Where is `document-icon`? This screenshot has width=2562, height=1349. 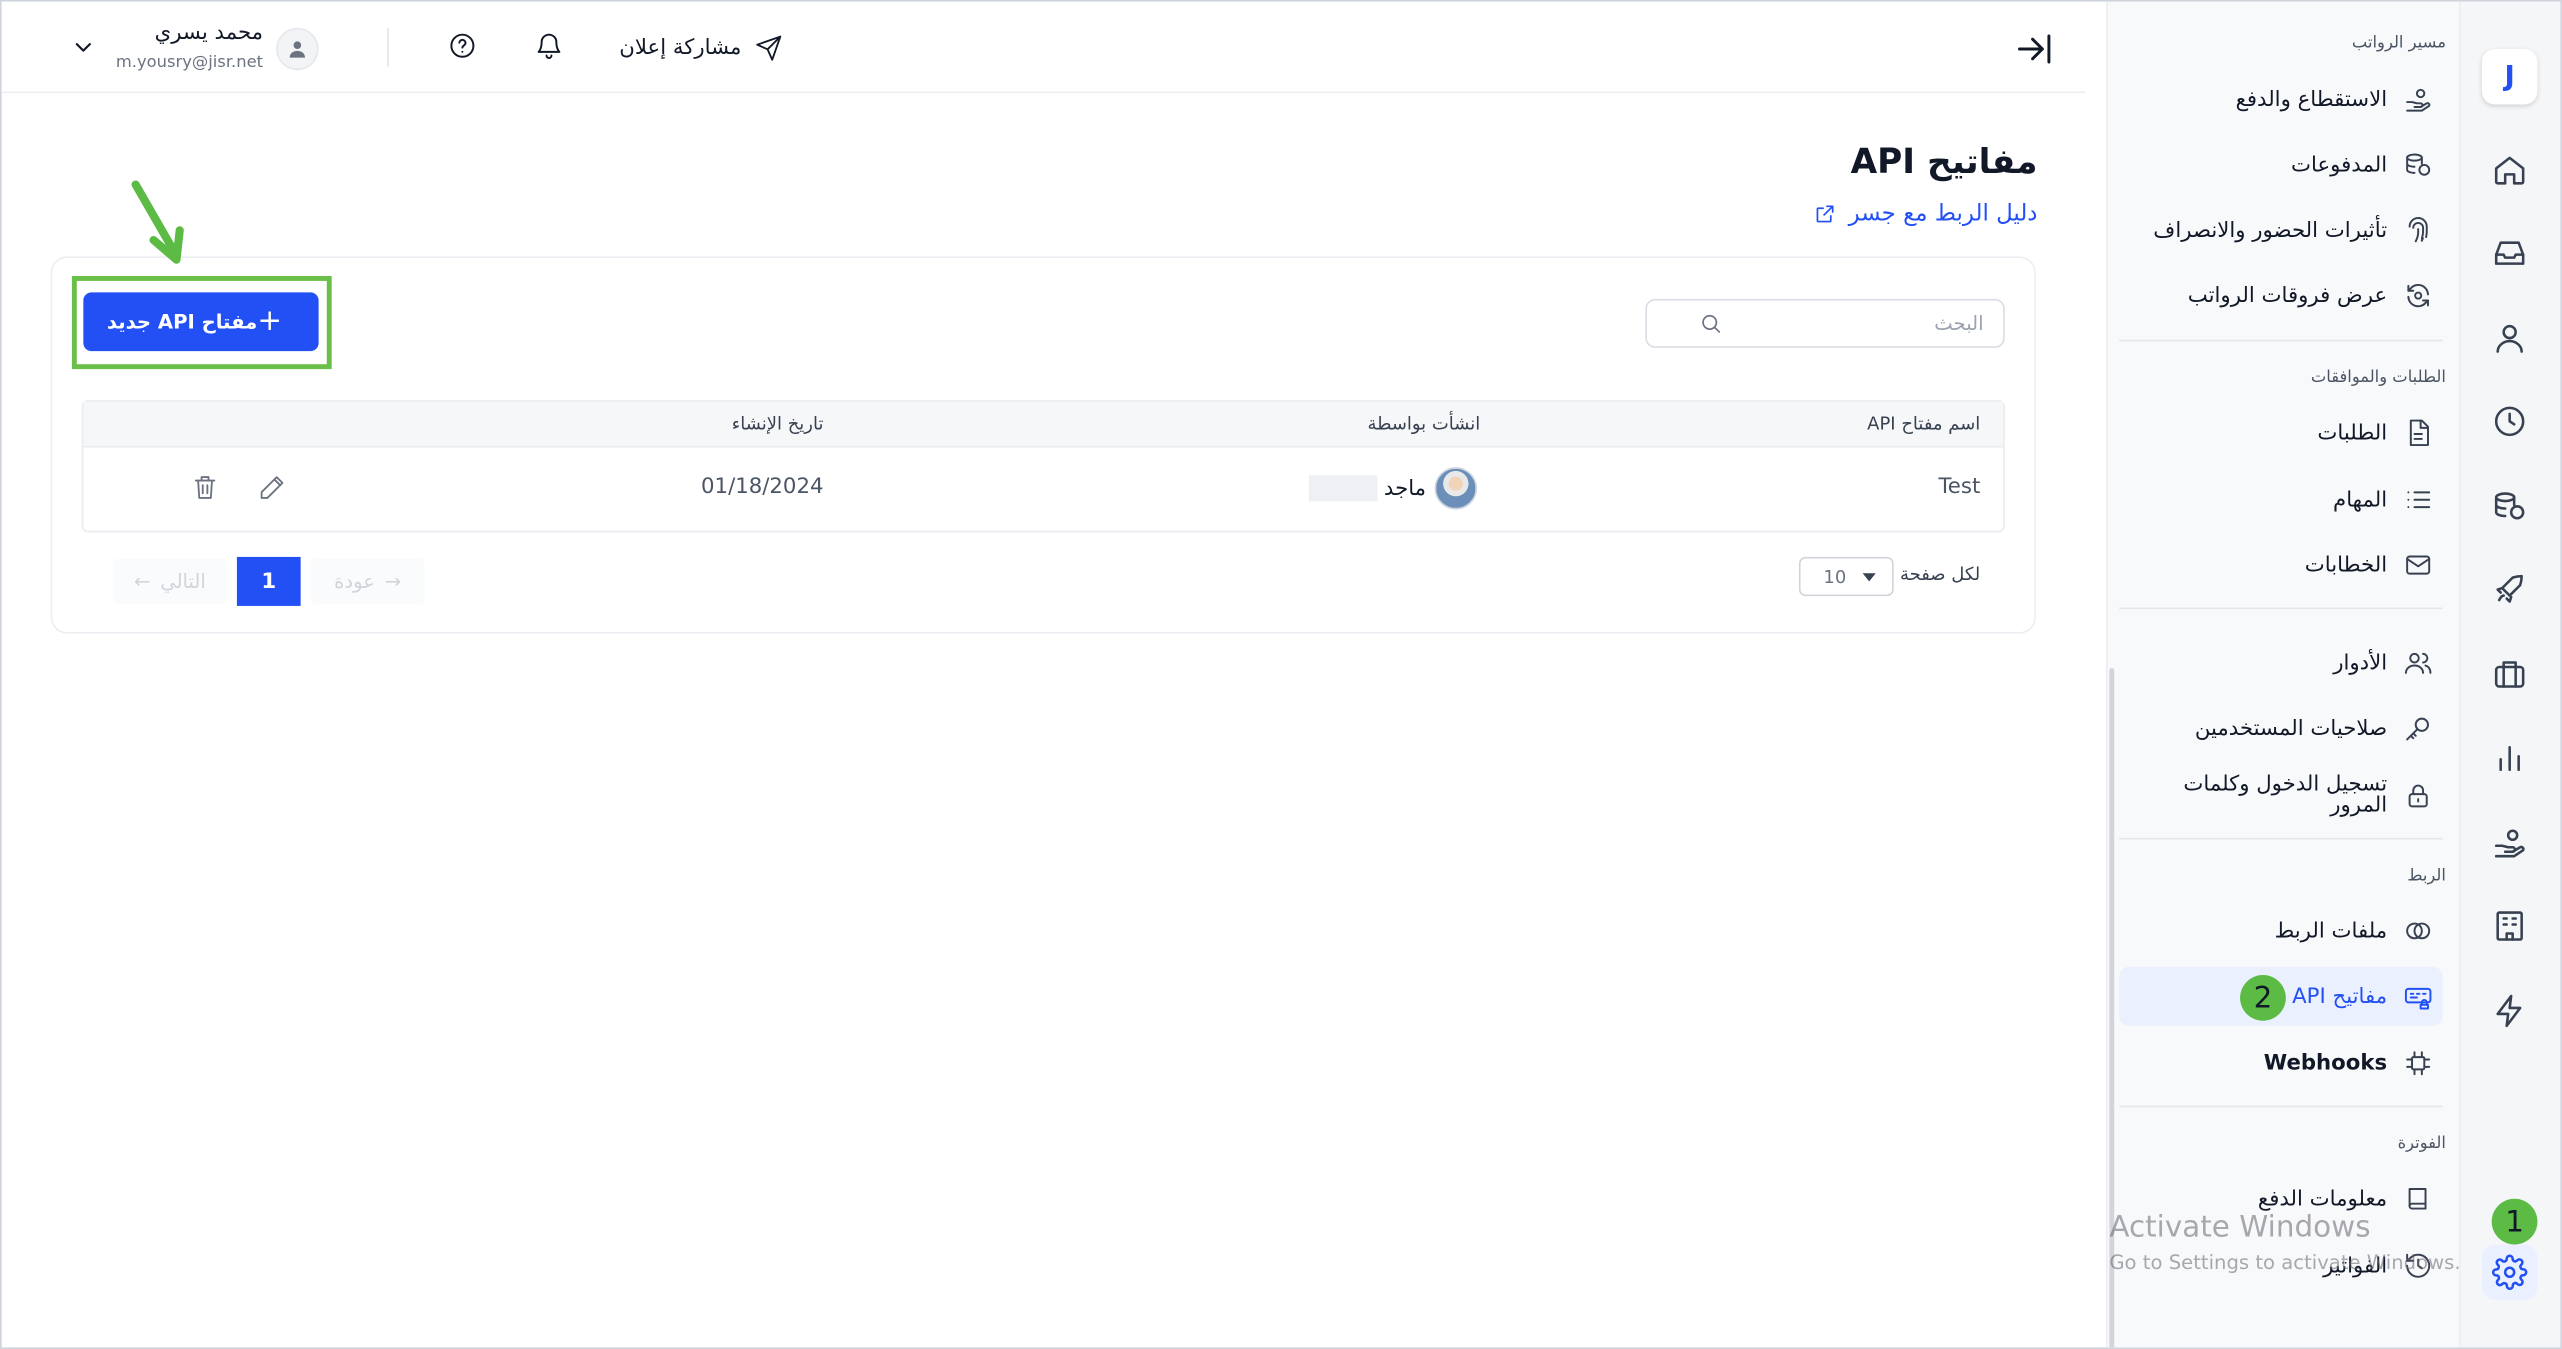
document-icon is located at coordinates (2419, 433).